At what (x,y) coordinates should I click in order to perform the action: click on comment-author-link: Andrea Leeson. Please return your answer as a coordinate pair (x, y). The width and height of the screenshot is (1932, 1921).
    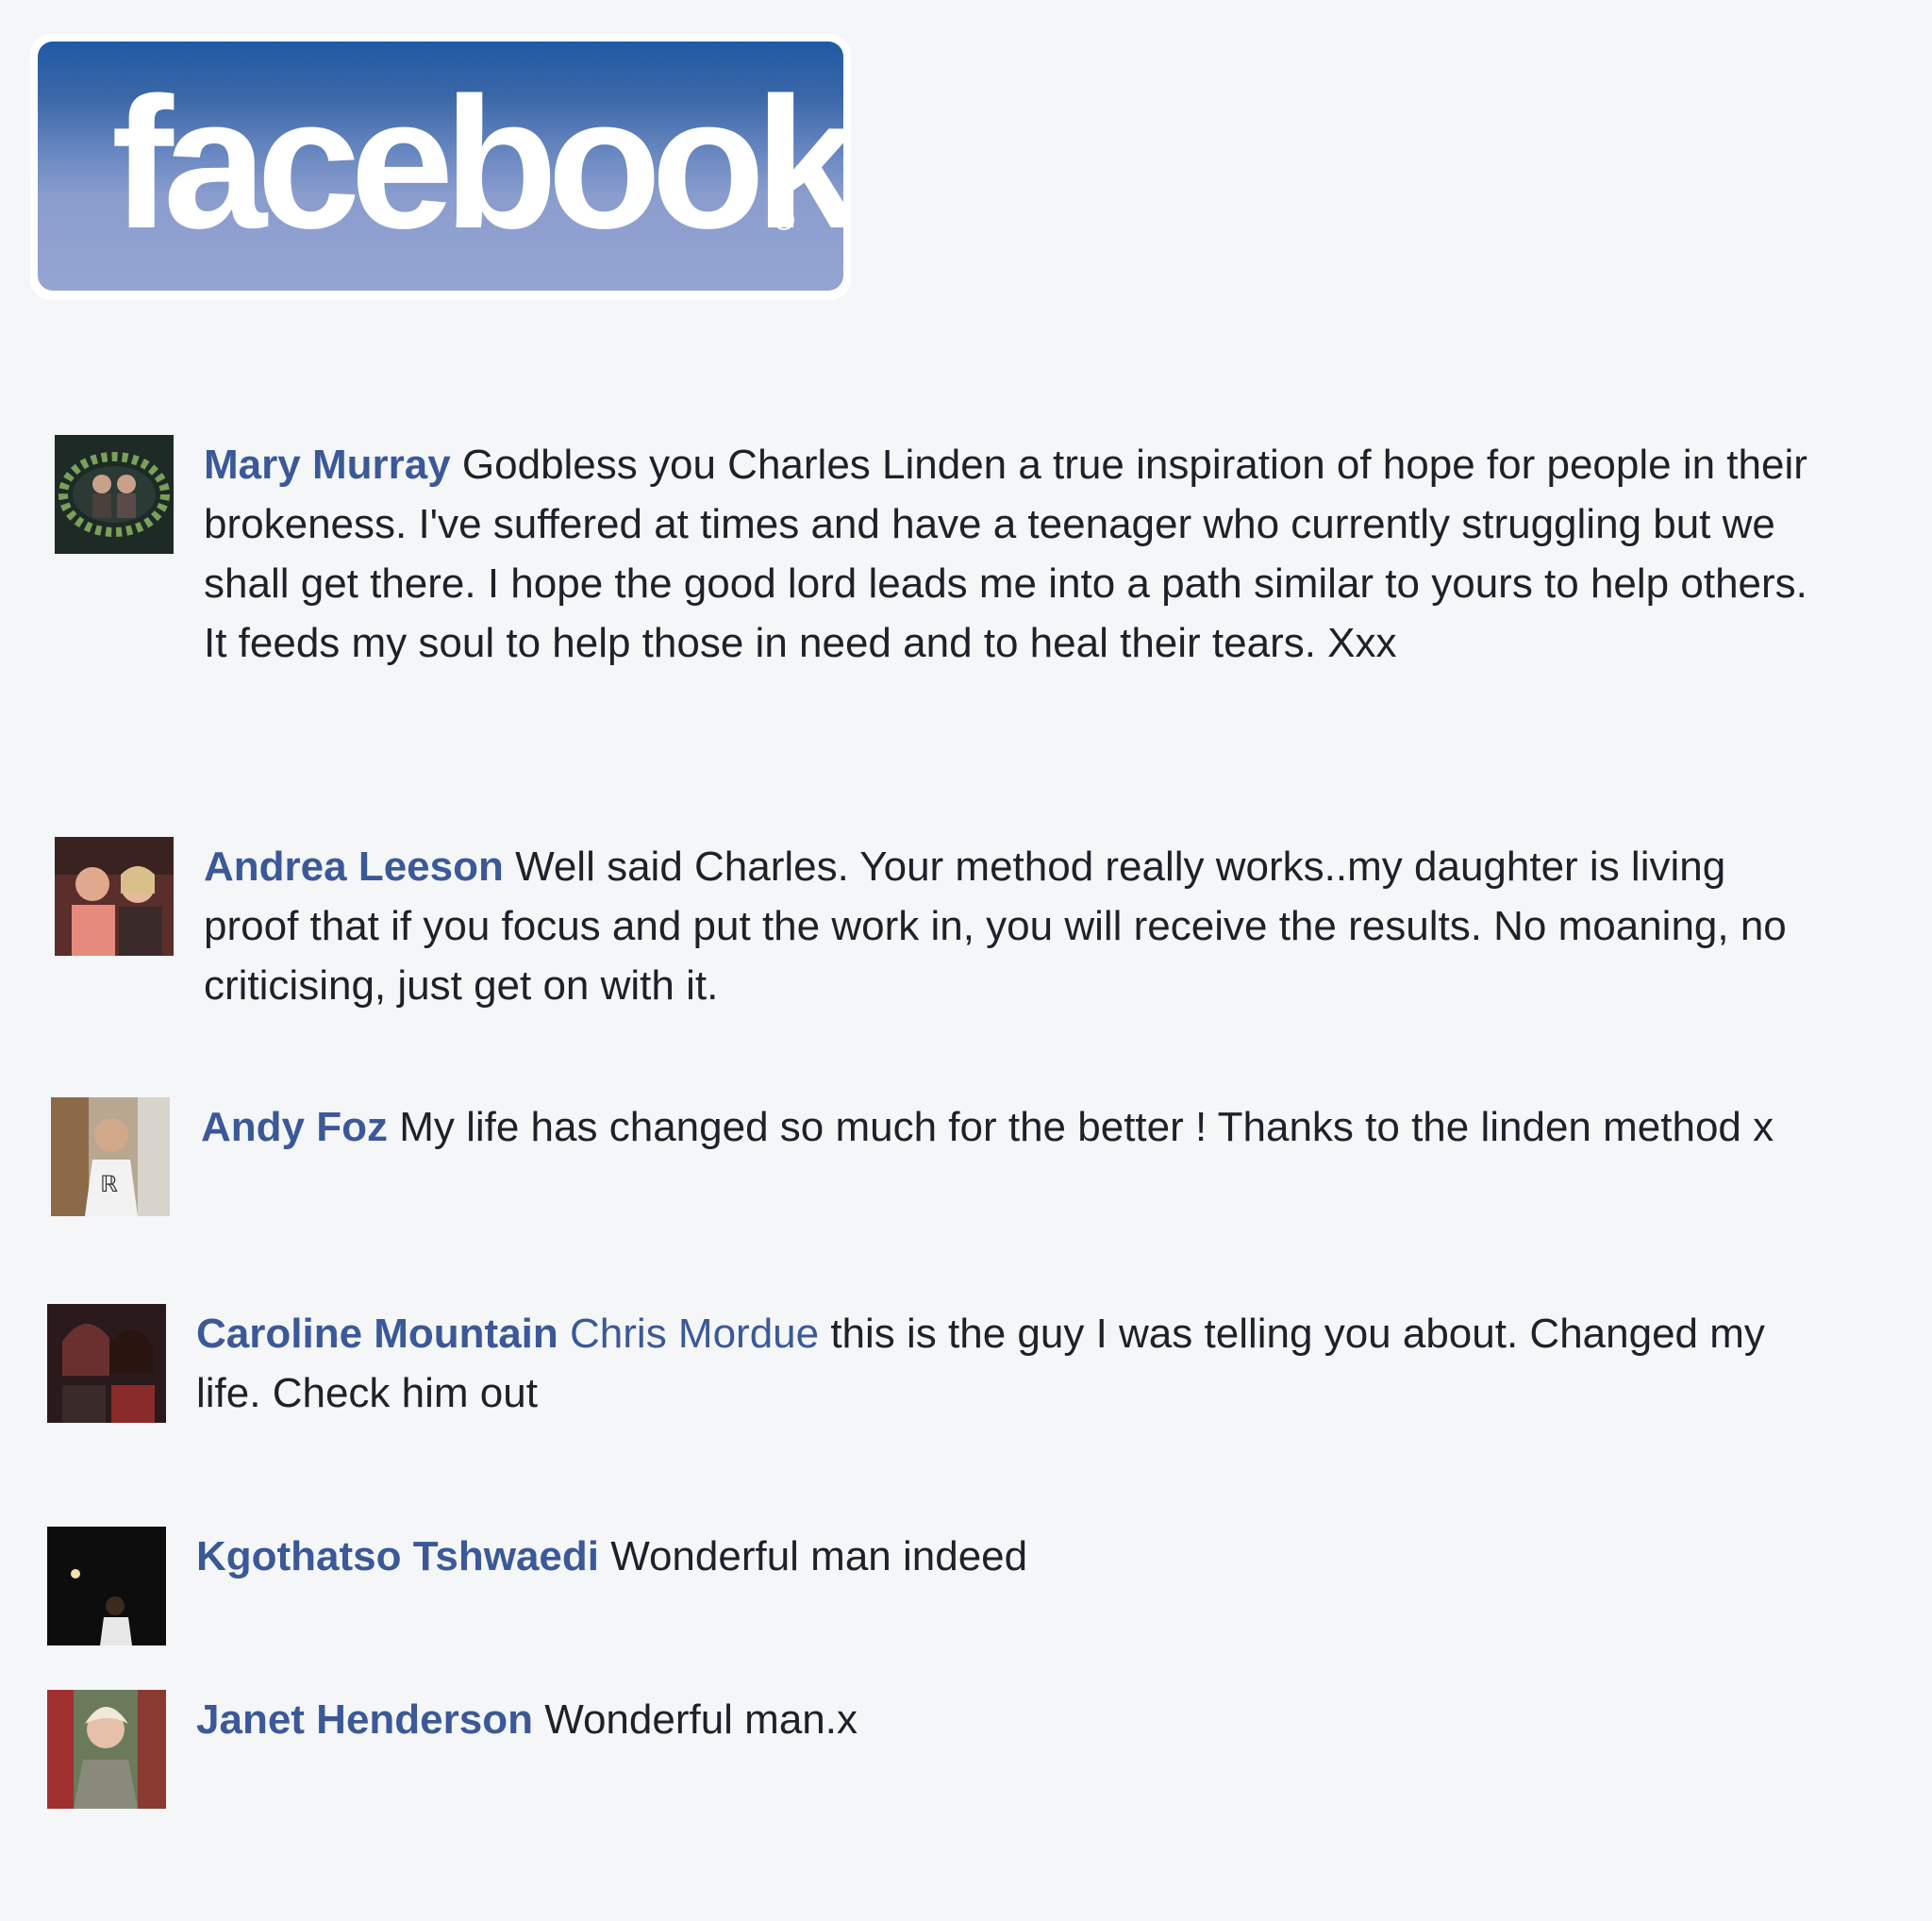
    Looking at the image, I should click on (354, 867).